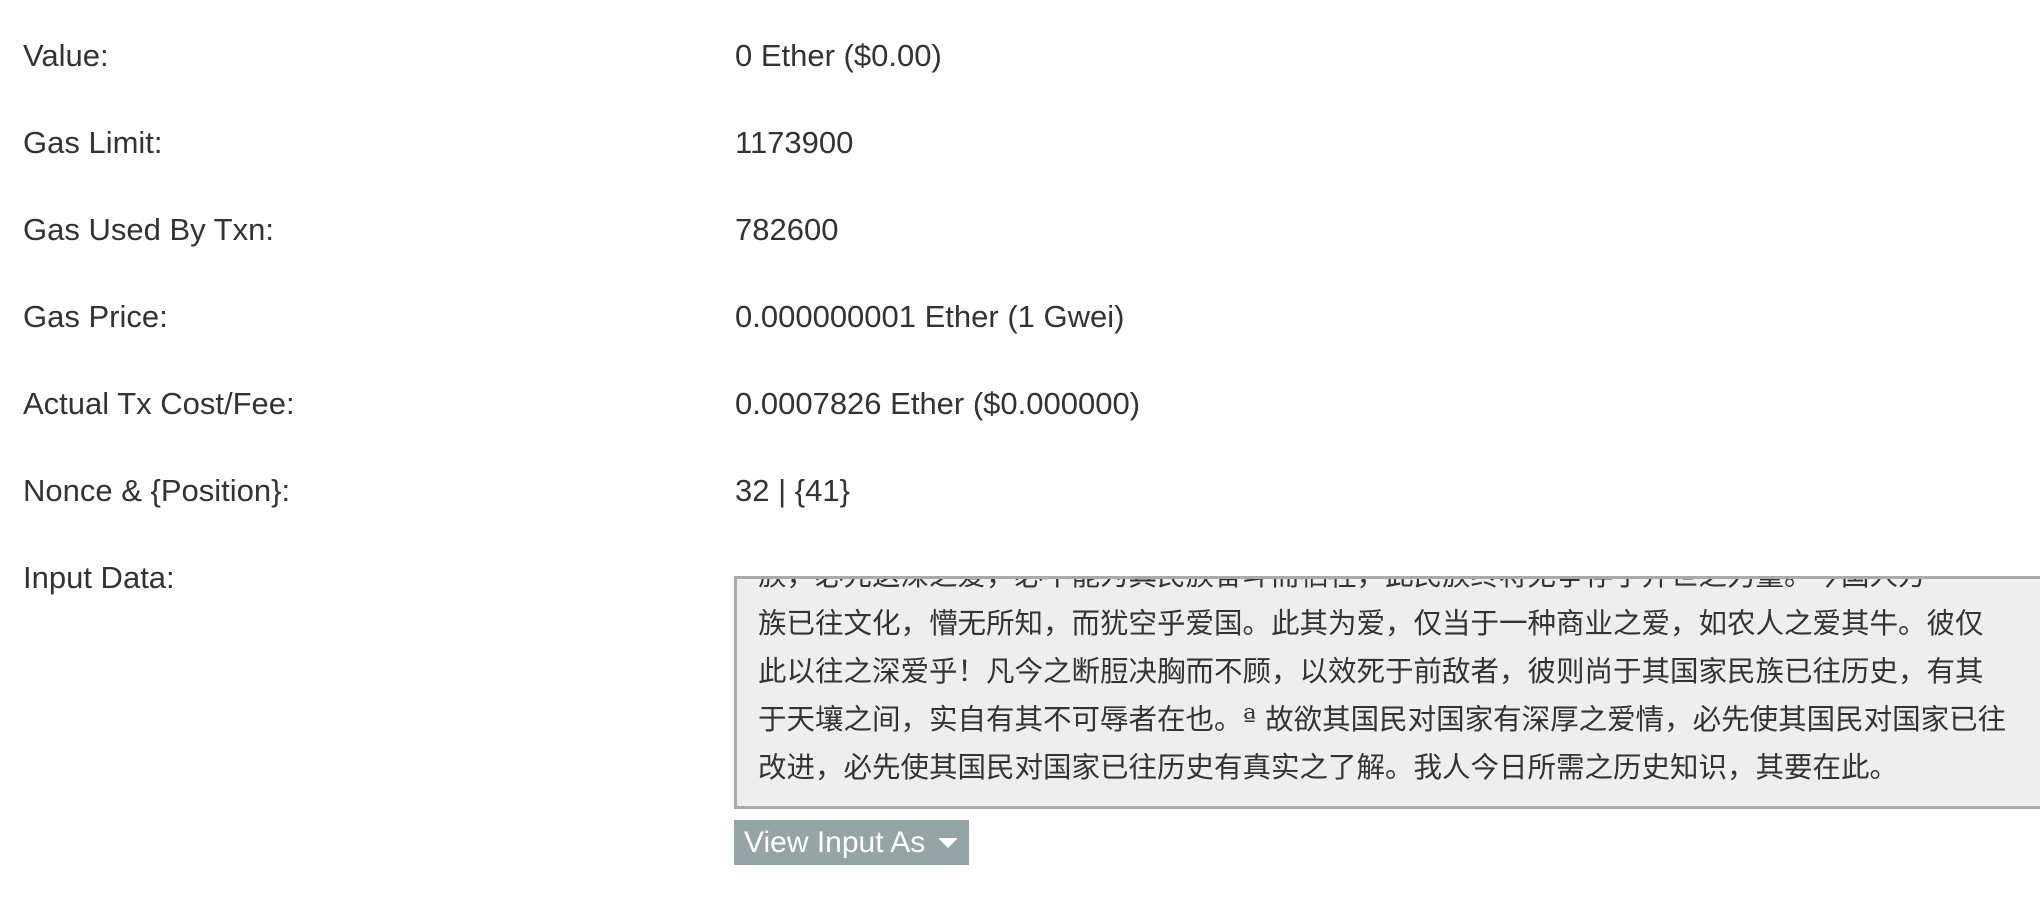  Describe the element at coordinates (1328, 767) in the screenshot. I see `input-data-line: 改进，必先使其国民对国家已往历史有真实之了解。我人今日所需之历史知识，其要在此。` at that location.